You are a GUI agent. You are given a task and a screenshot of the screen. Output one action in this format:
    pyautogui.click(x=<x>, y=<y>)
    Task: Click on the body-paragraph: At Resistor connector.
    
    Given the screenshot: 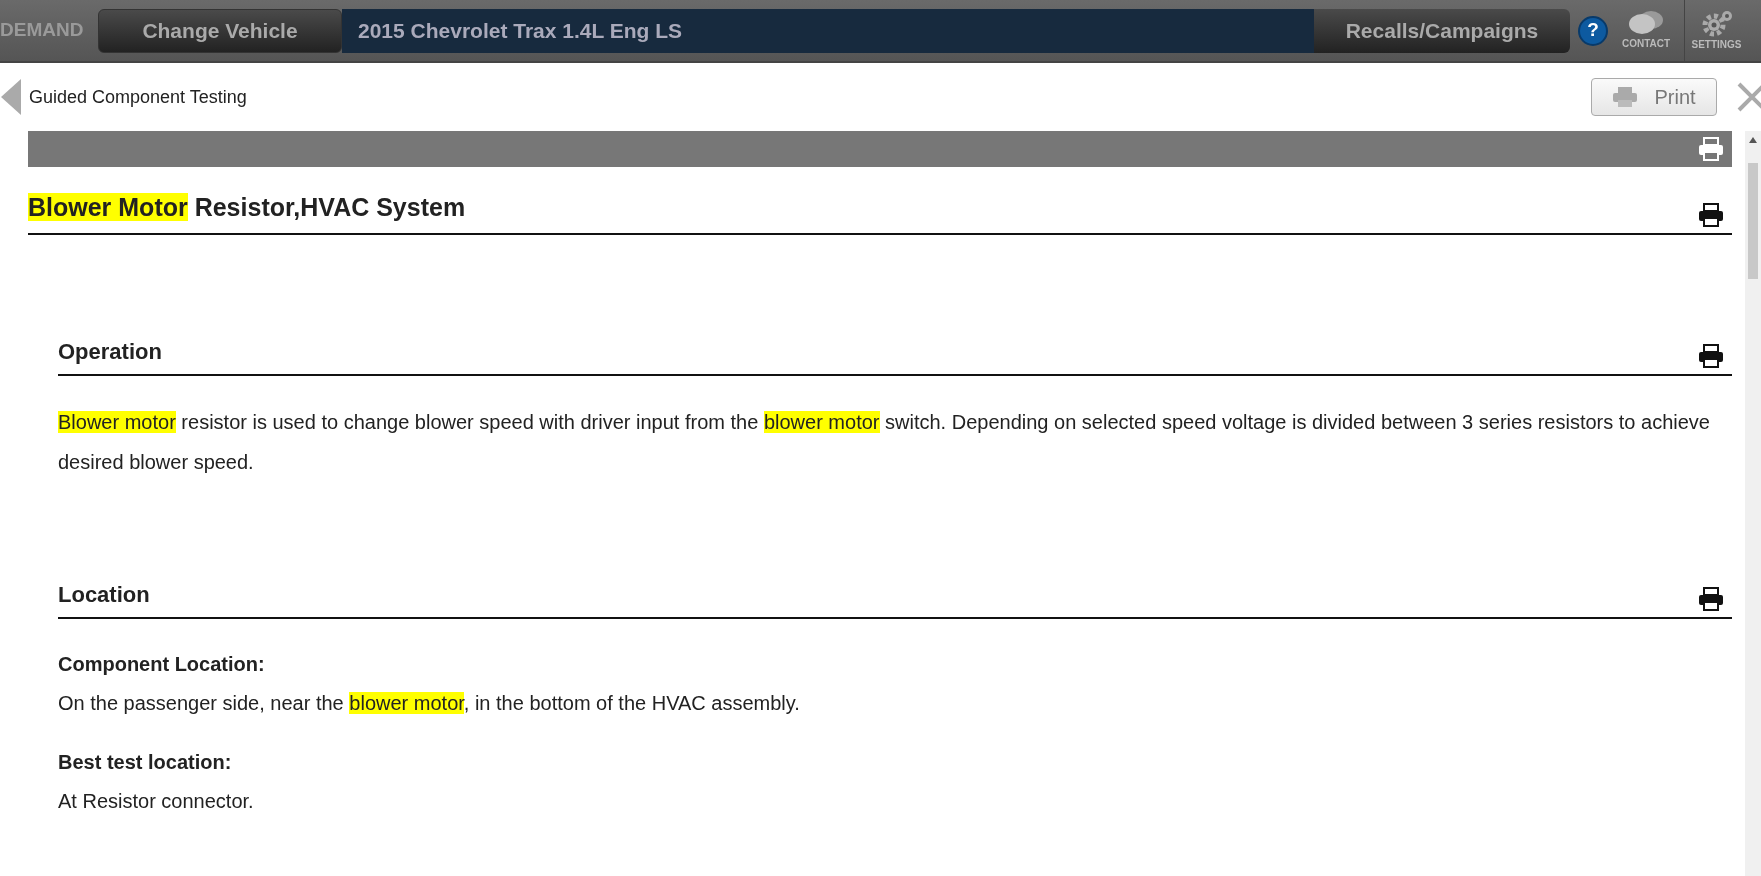 What is the action you would take?
    pyautogui.click(x=156, y=801)
    